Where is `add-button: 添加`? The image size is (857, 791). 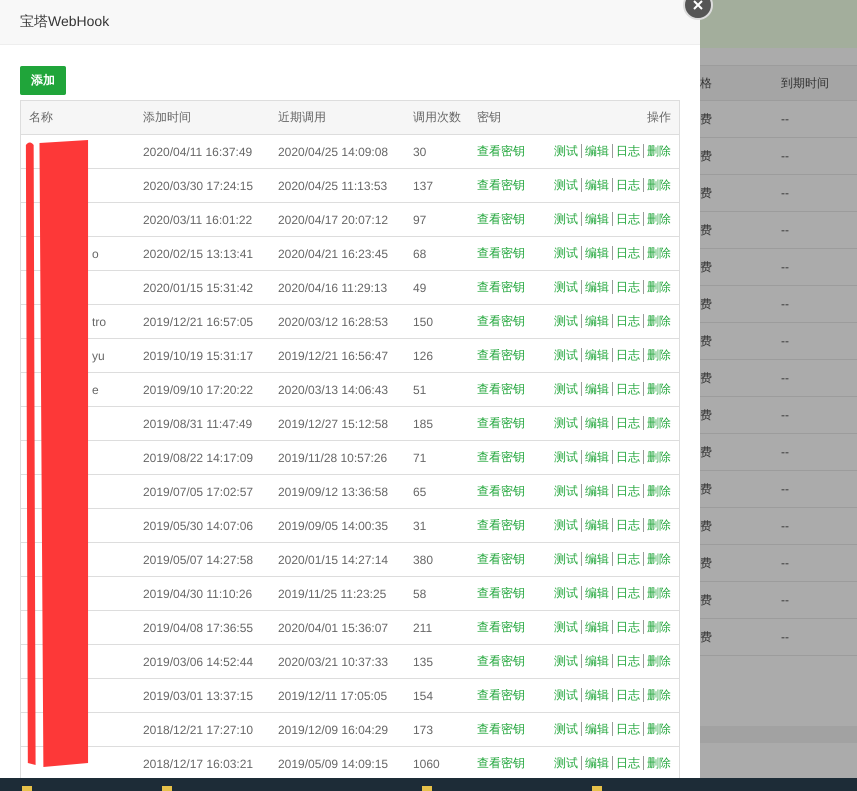
add-button: 添加 is located at coordinates (43, 80).